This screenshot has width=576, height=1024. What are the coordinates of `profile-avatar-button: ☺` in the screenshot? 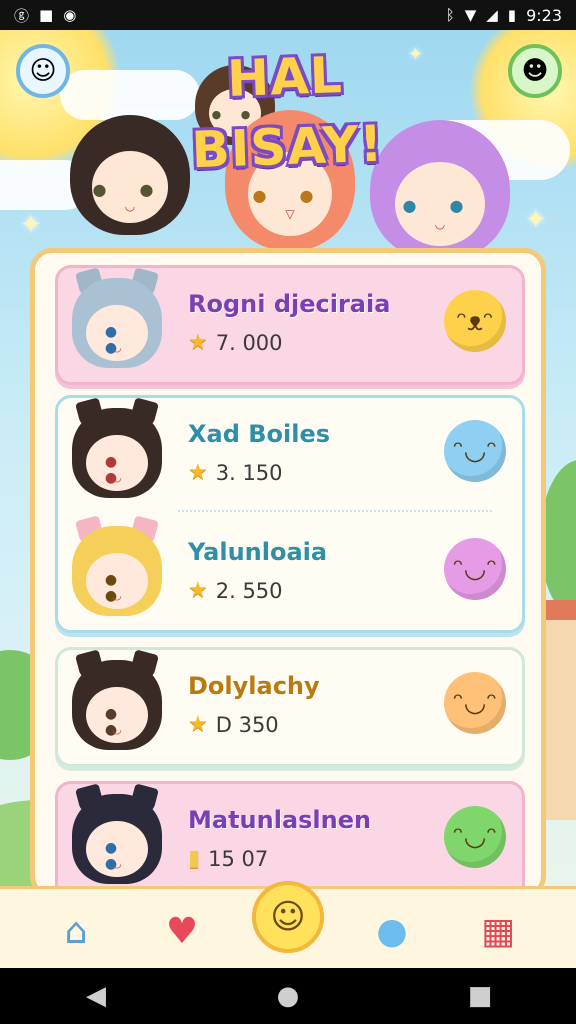 It's located at (43, 71).